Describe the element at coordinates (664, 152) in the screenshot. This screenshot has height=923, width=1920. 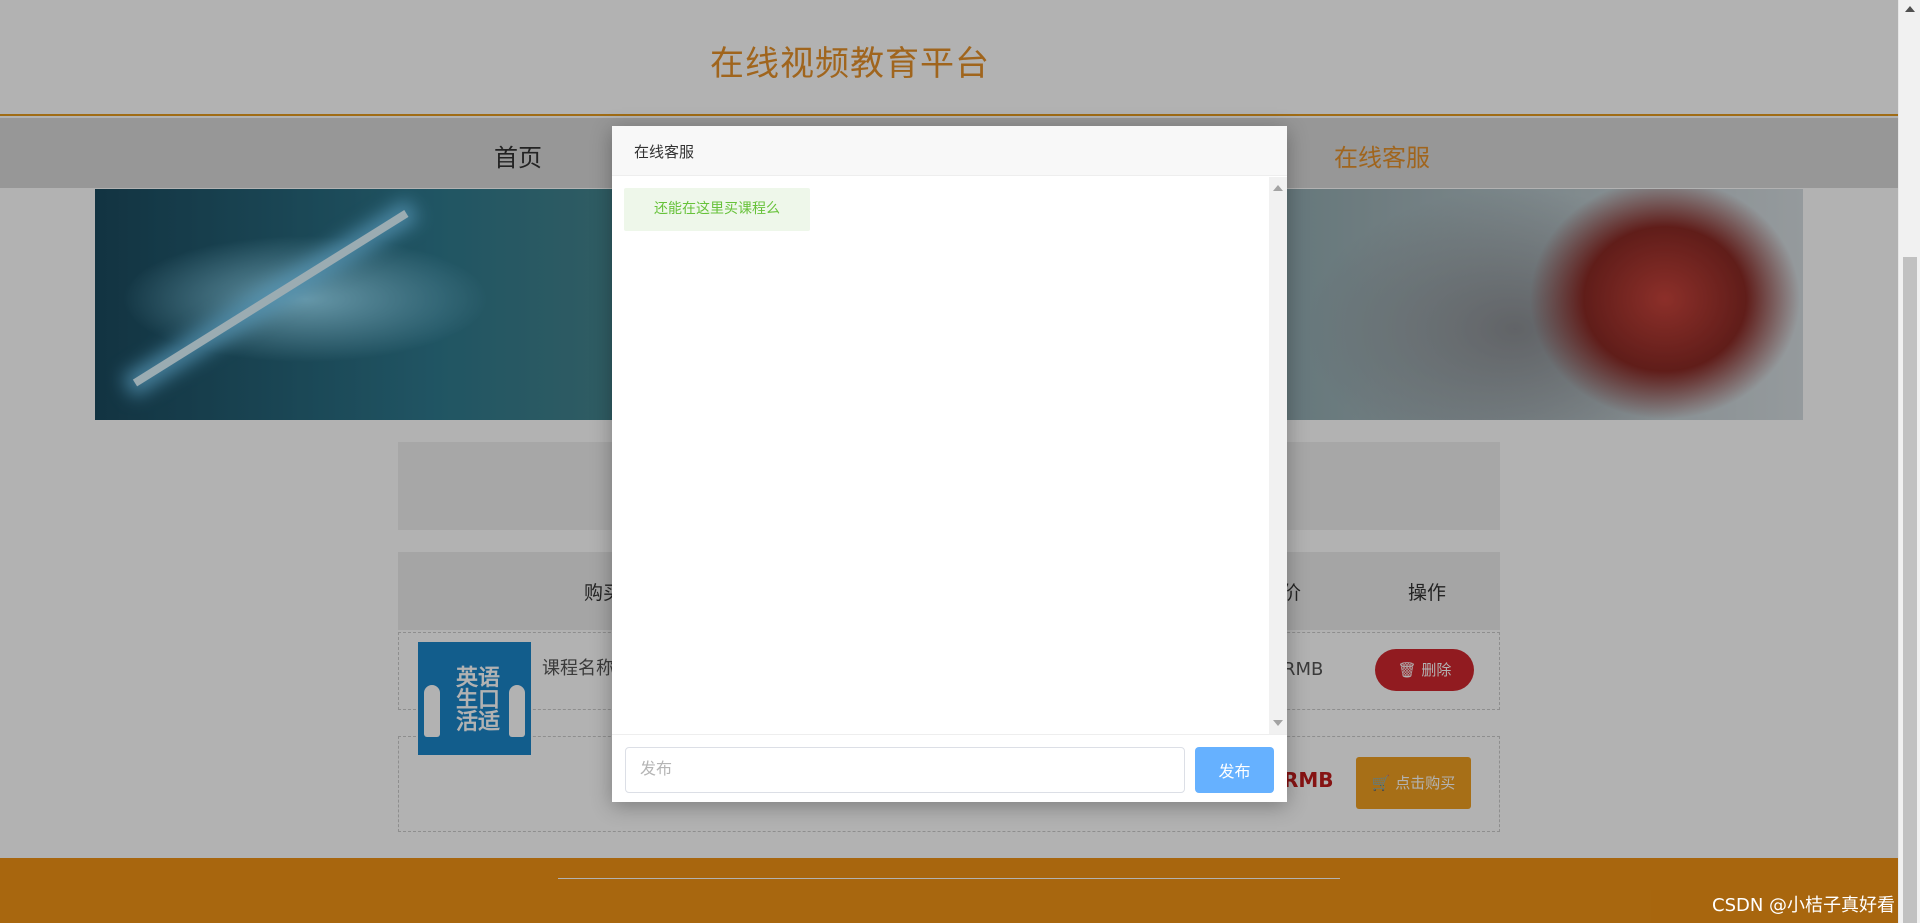
I see `modal-title: 在线客服` at that location.